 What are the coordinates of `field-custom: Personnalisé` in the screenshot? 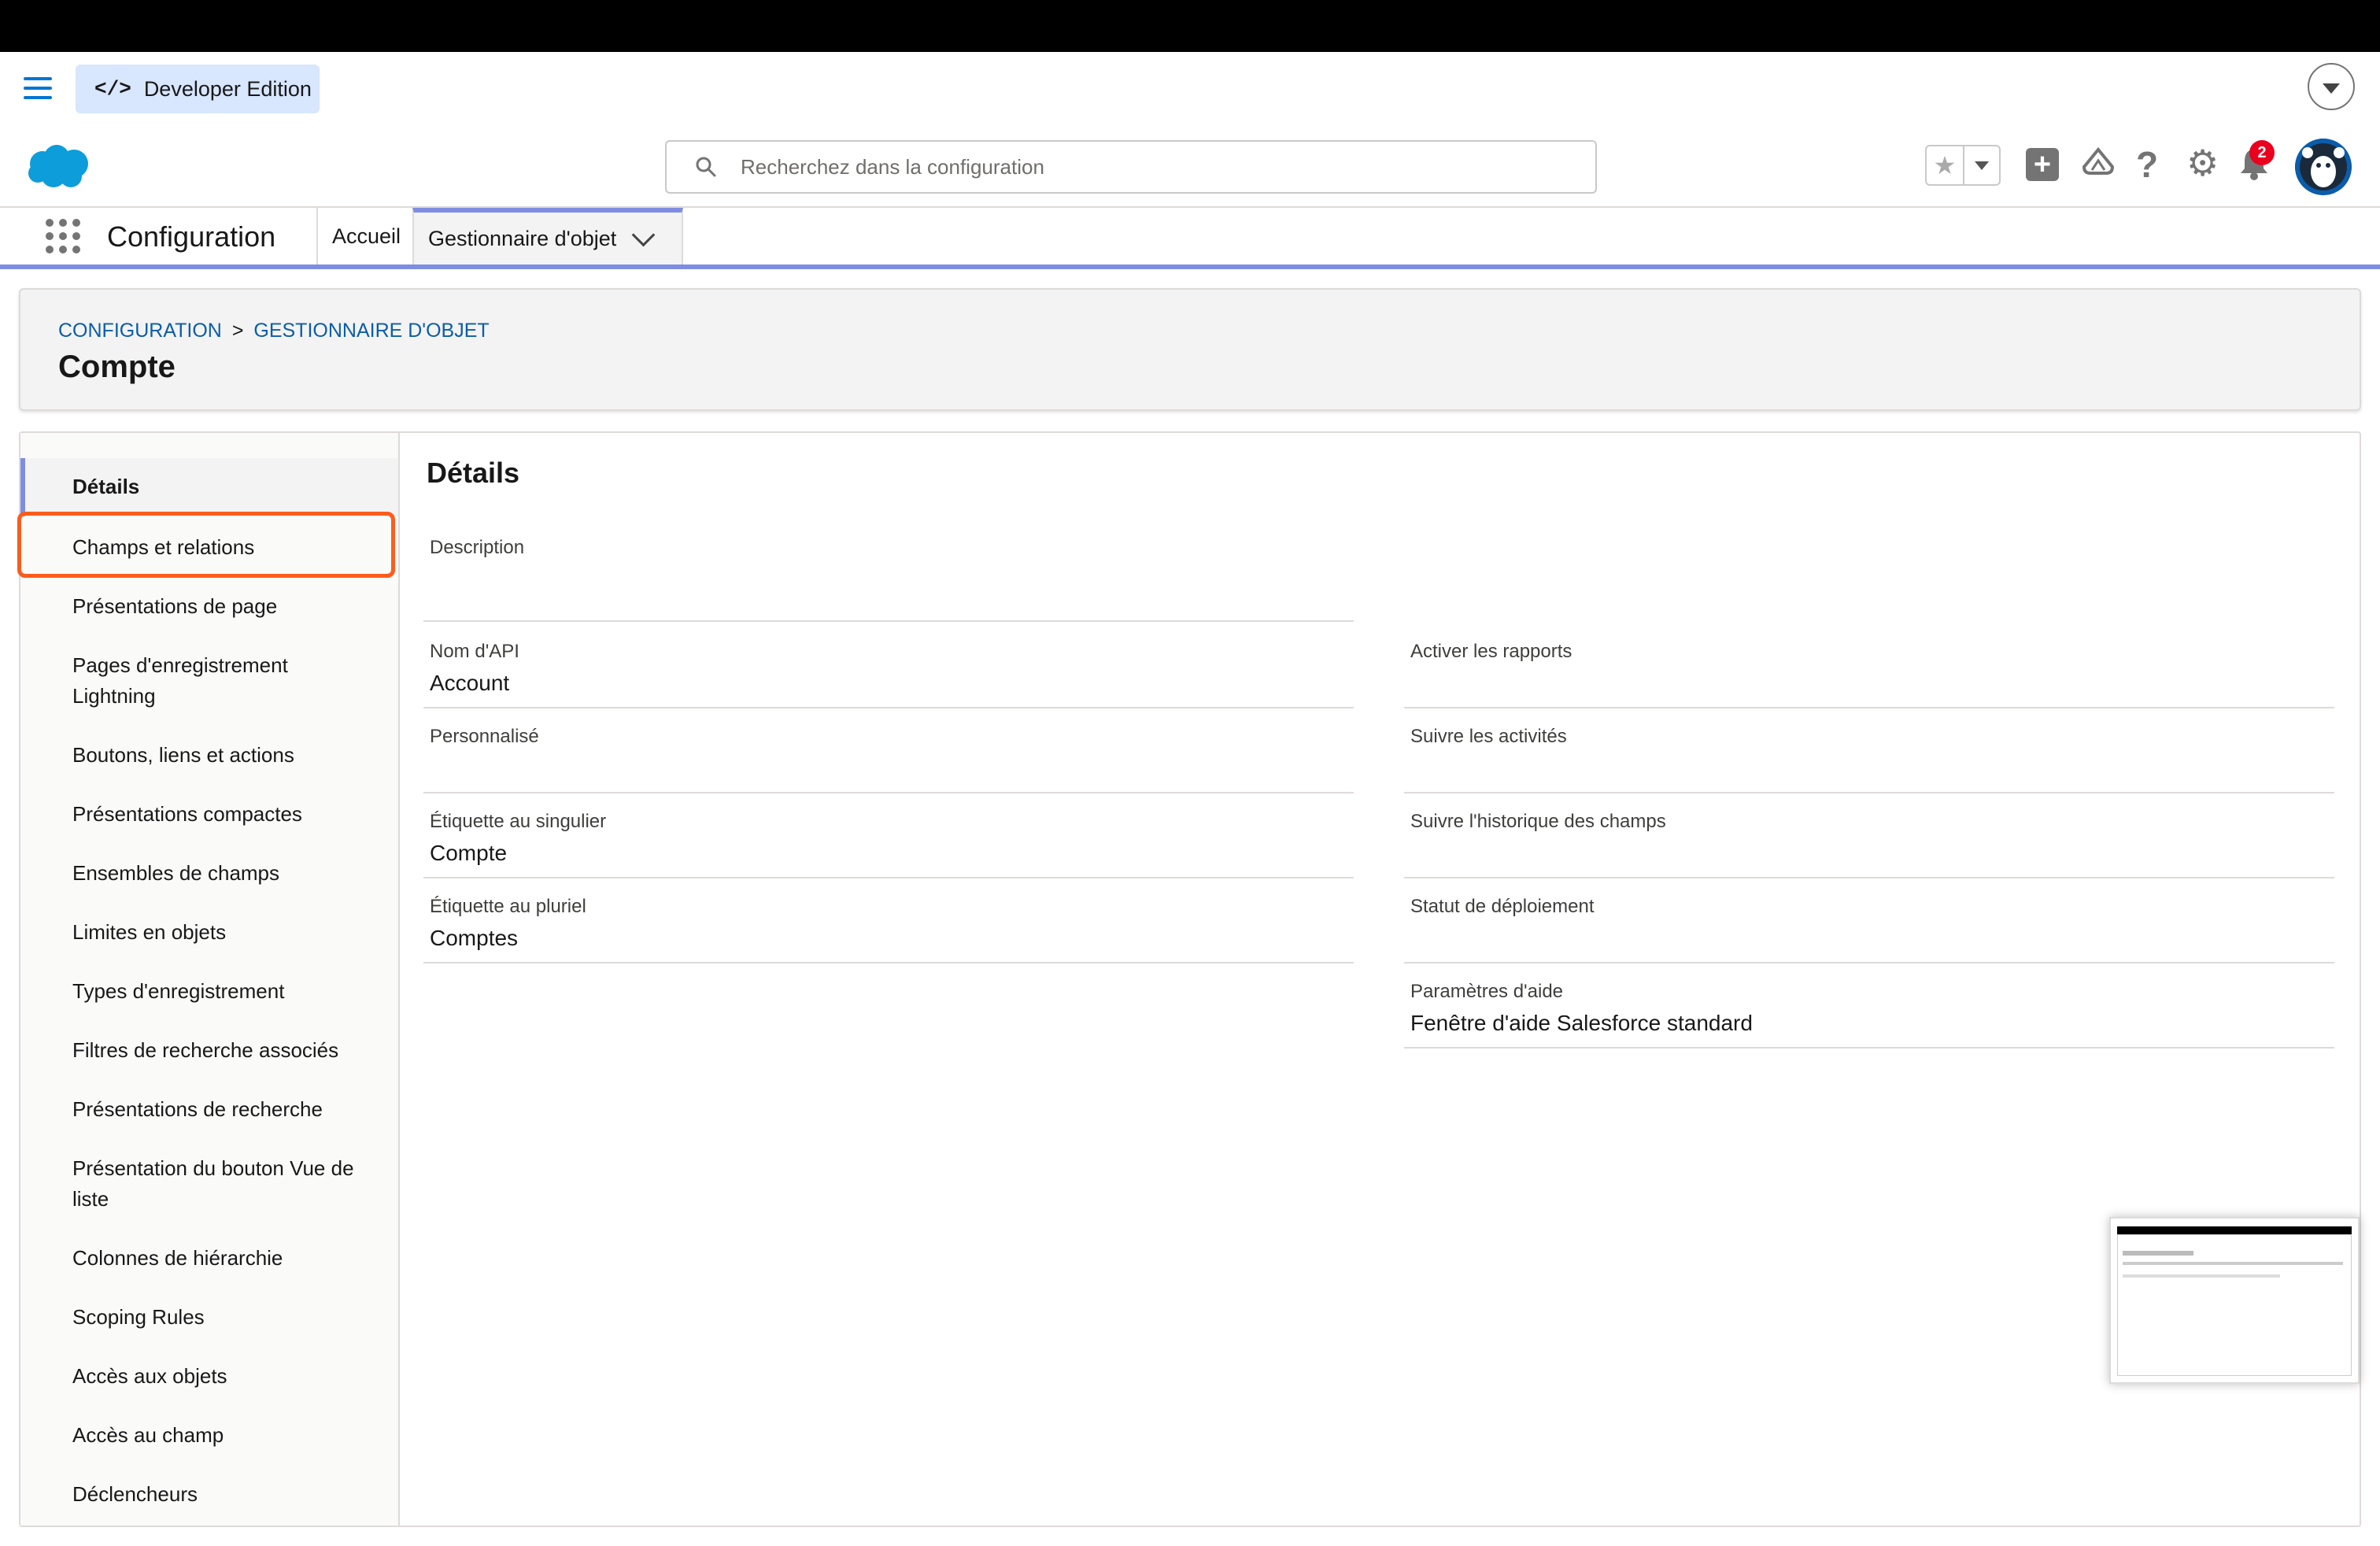 It's located at (888, 754).